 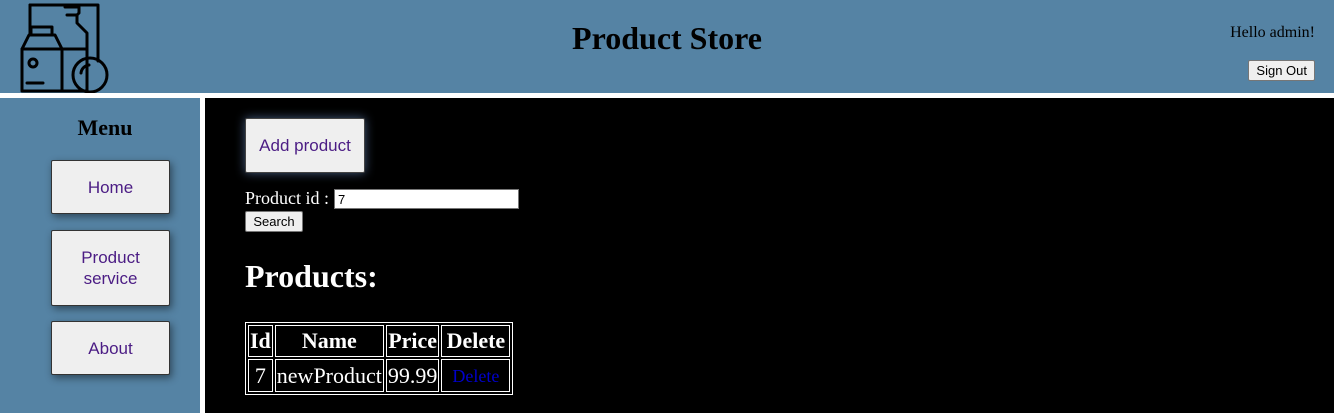 What do you see at coordinates (274, 221) in the screenshot?
I see `search-button: Search` at bounding box center [274, 221].